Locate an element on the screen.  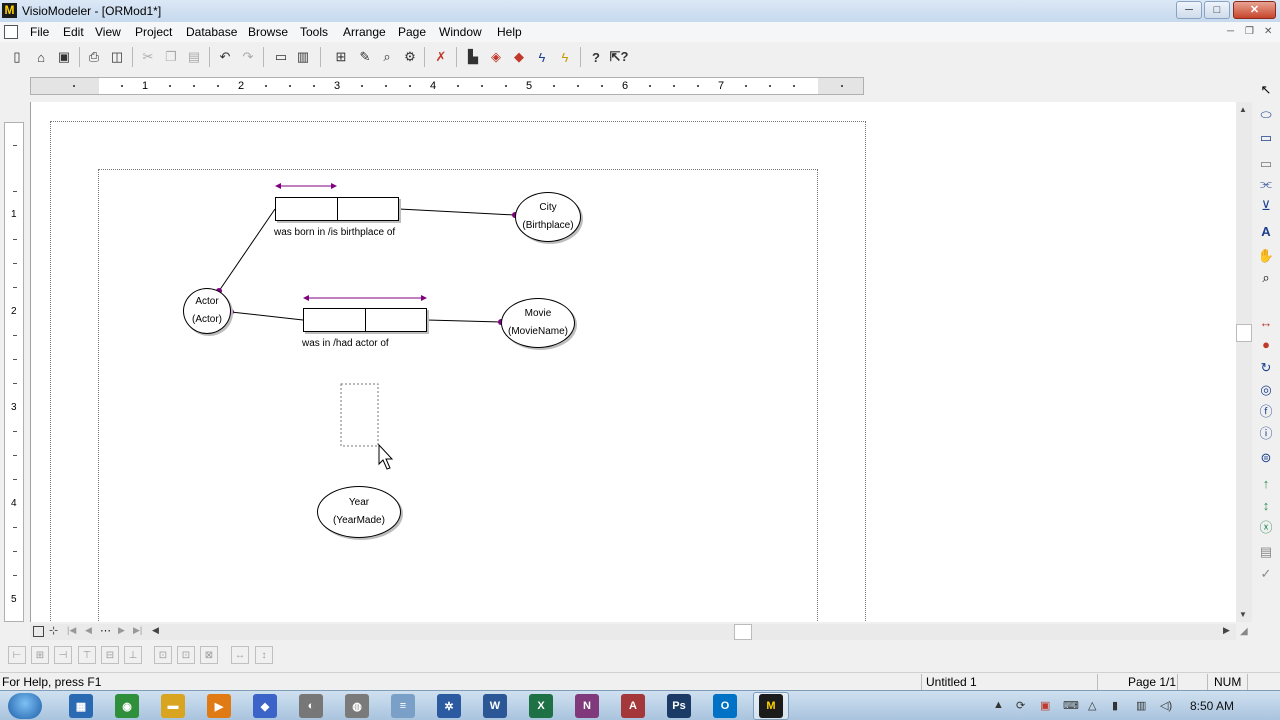
entity-year: Year (YearMade) is located at coordinates (359, 512).